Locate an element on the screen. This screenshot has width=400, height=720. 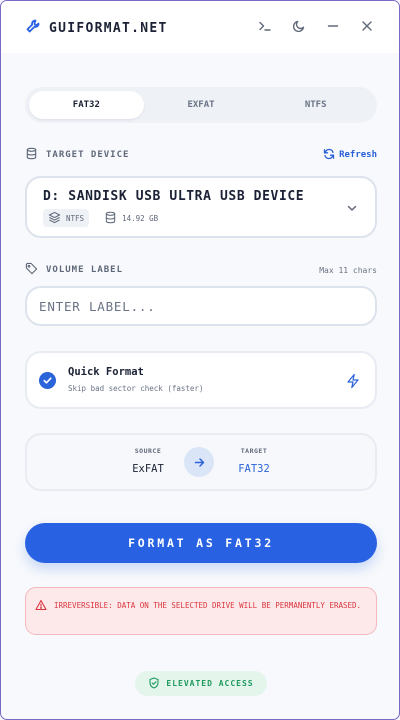
tab-fat32: FAT32 is located at coordinates (86, 105).